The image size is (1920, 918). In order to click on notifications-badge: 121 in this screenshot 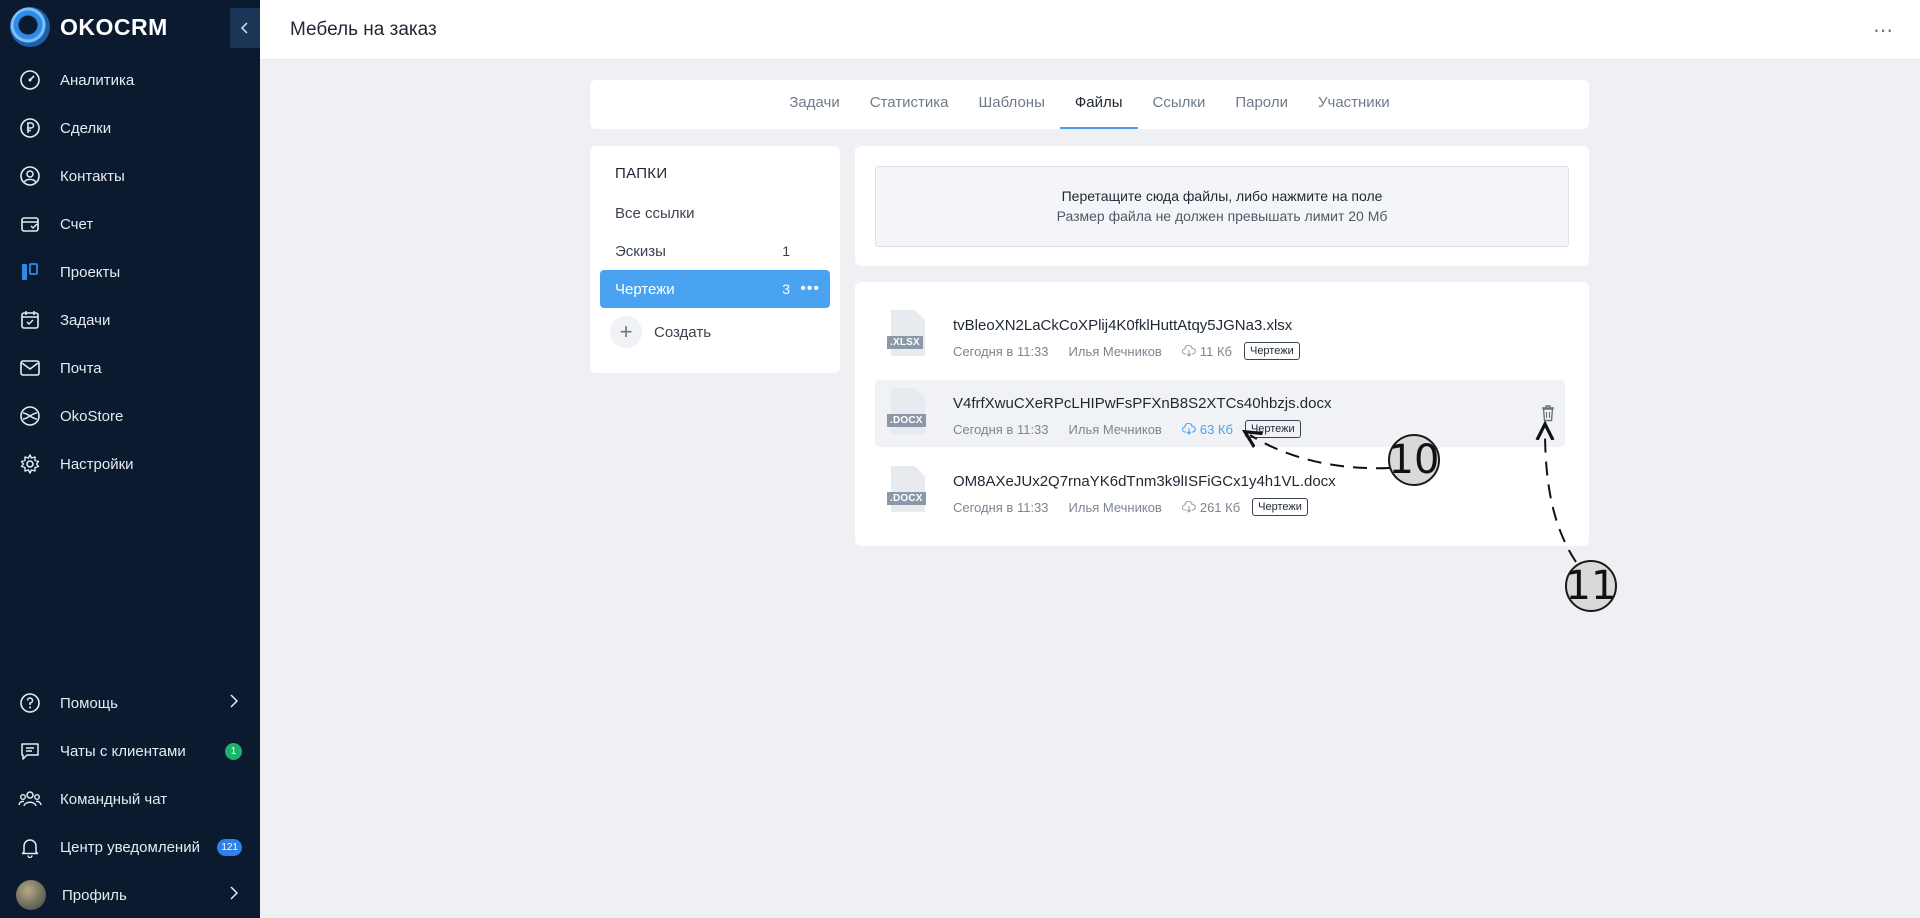, I will do `click(229, 847)`.